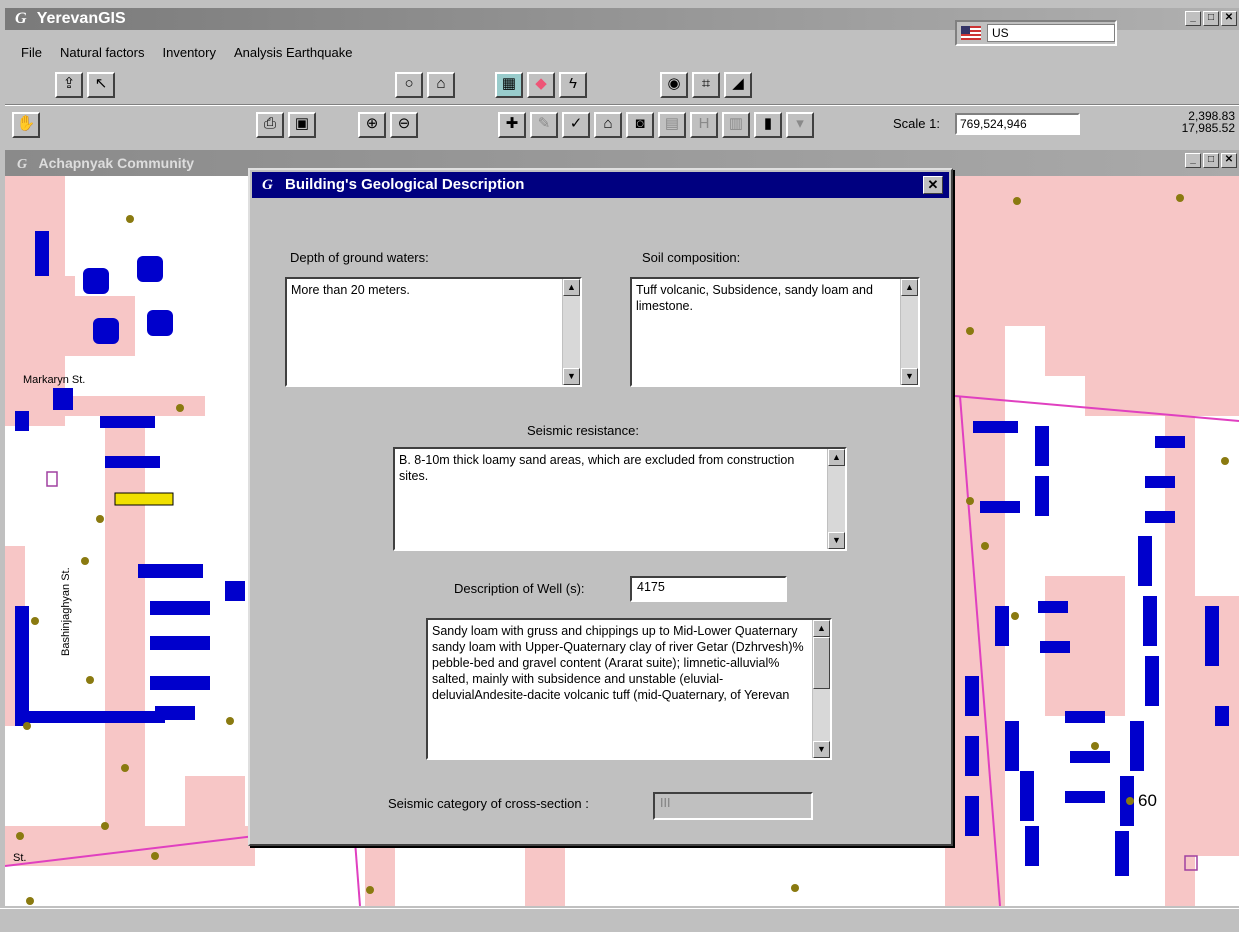 The height and width of the screenshot is (932, 1239). What do you see at coordinates (672, 125) in the screenshot?
I see `table-icon: ▤` at bounding box center [672, 125].